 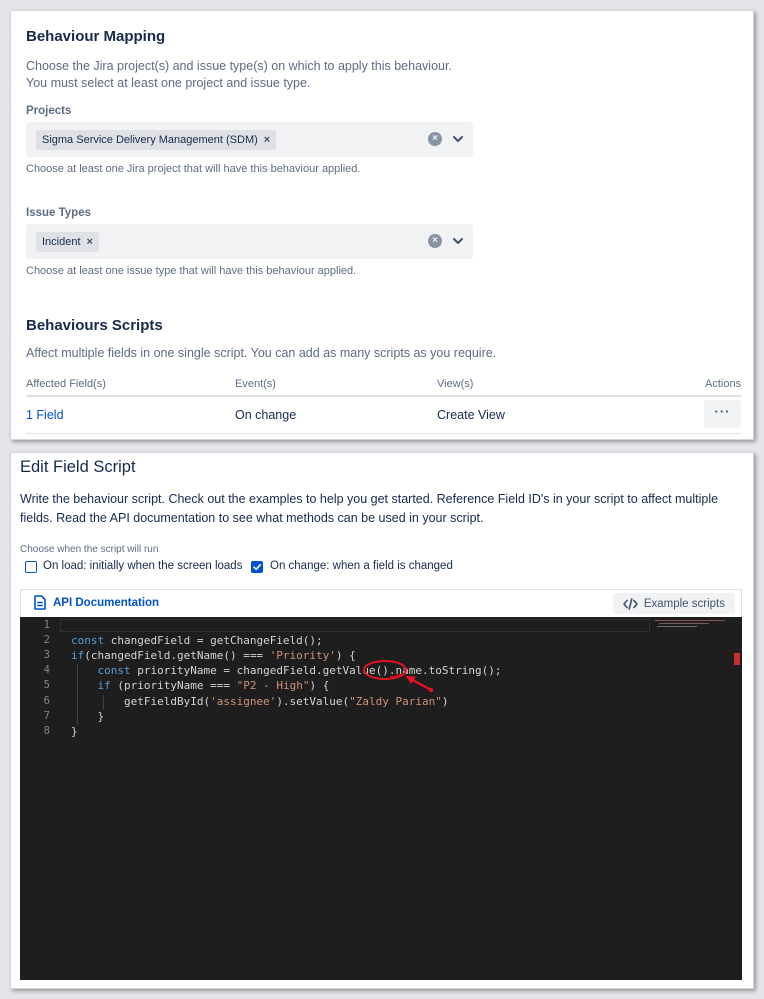 What do you see at coordinates (94, 325) in the screenshot?
I see `behaviours-scripts-title: Behaviours Scripts` at bounding box center [94, 325].